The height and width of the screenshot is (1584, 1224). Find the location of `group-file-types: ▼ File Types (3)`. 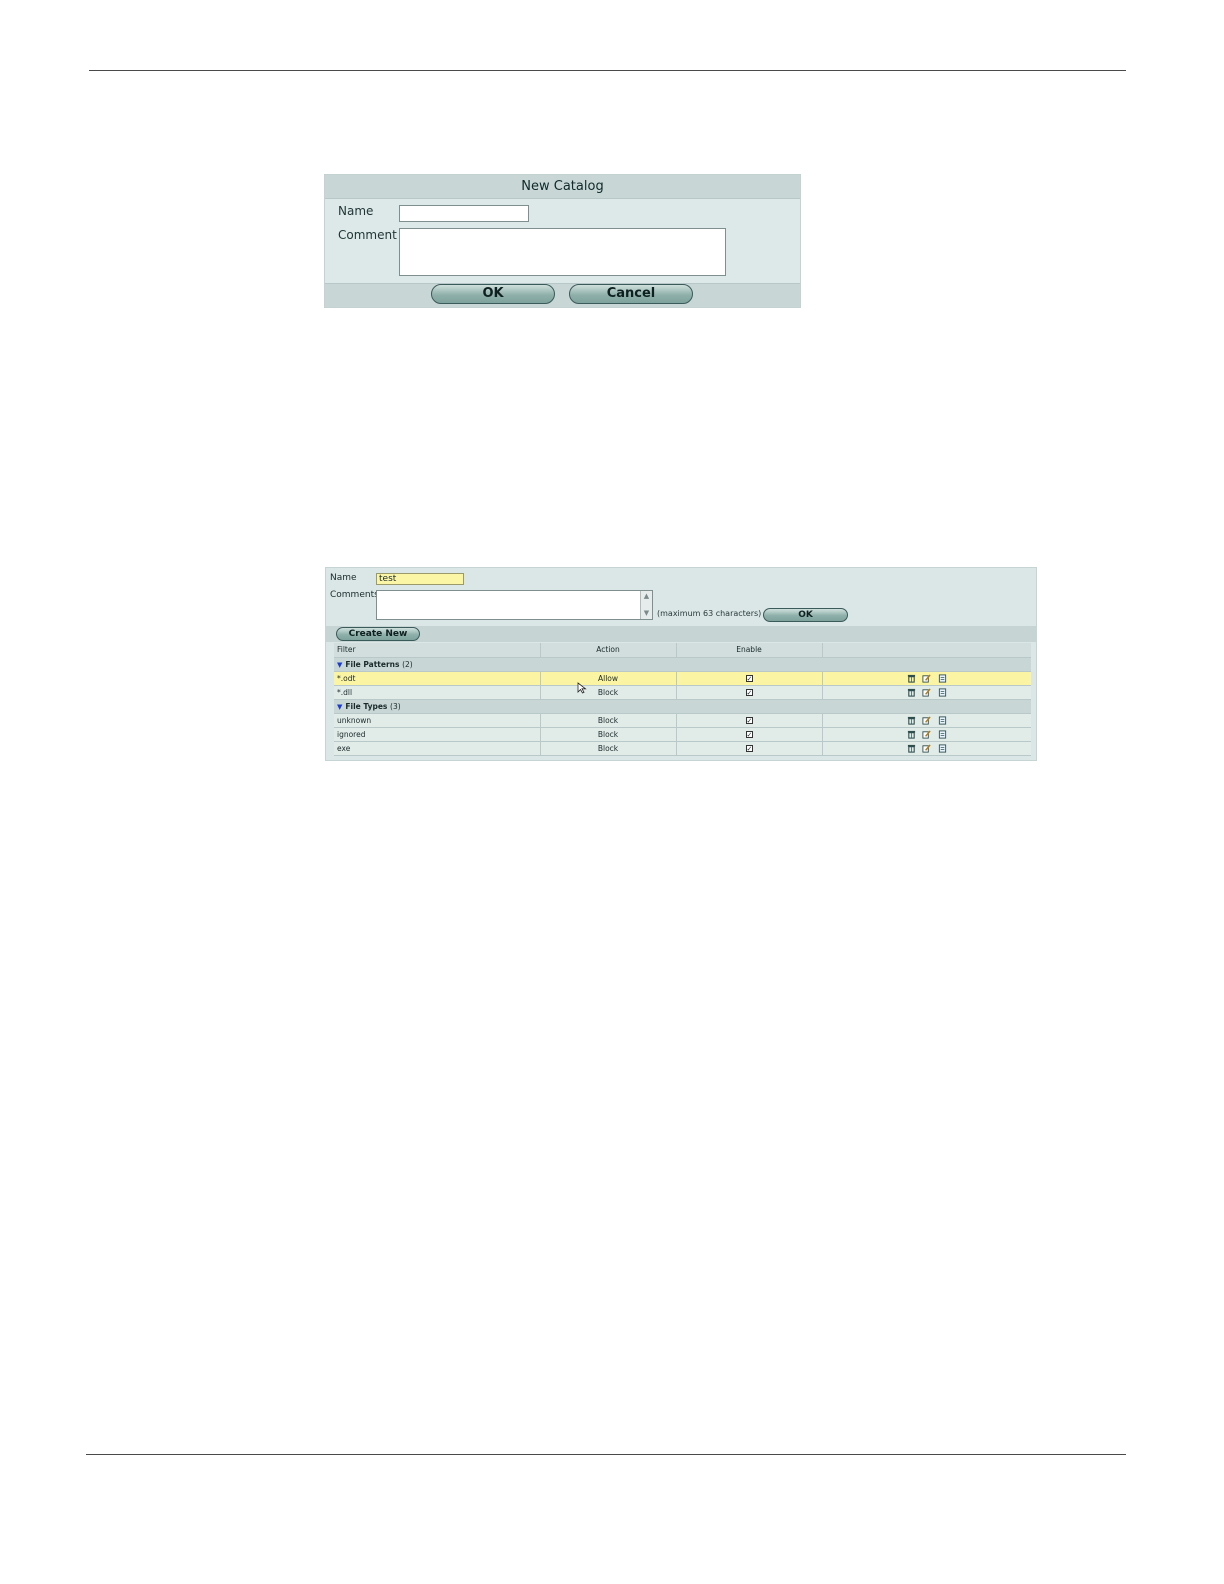

group-file-types: ▼ File Types (3) is located at coordinates (682, 706).